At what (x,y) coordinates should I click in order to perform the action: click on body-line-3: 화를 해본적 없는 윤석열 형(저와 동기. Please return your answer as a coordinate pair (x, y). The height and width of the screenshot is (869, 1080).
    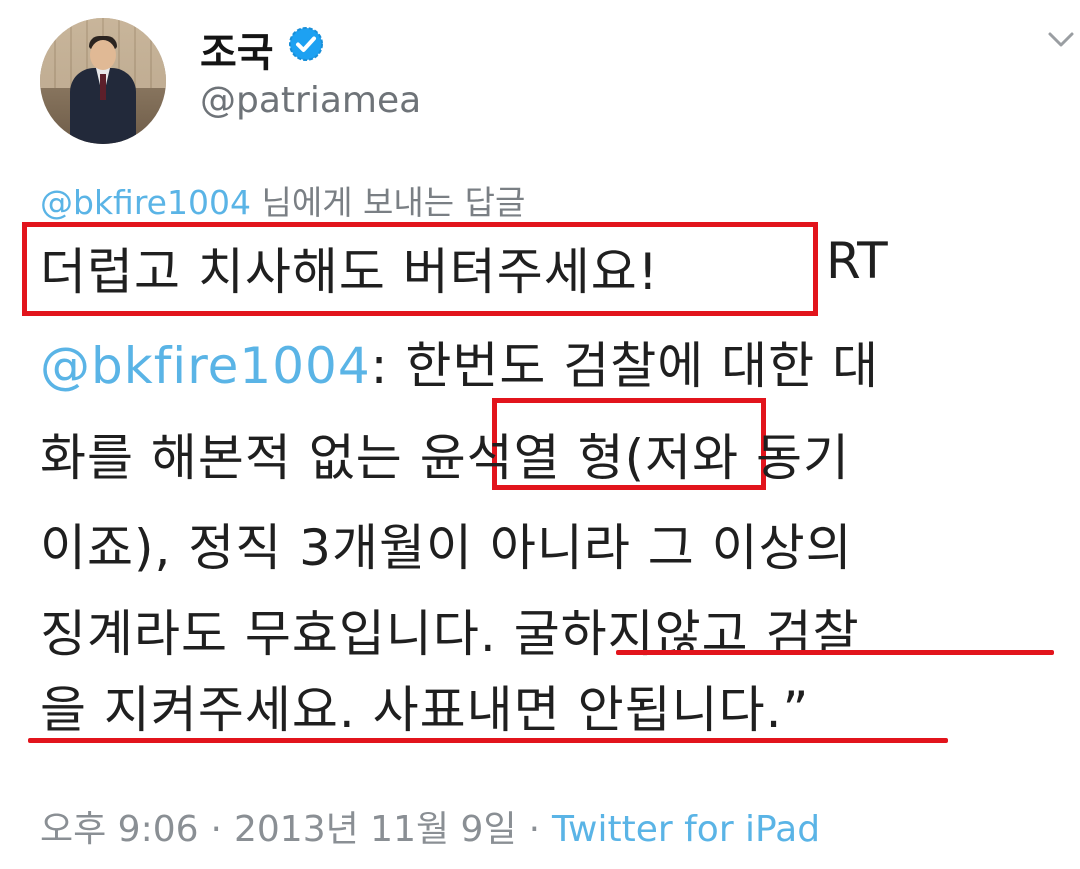
    Looking at the image, I should click on (445, 454).